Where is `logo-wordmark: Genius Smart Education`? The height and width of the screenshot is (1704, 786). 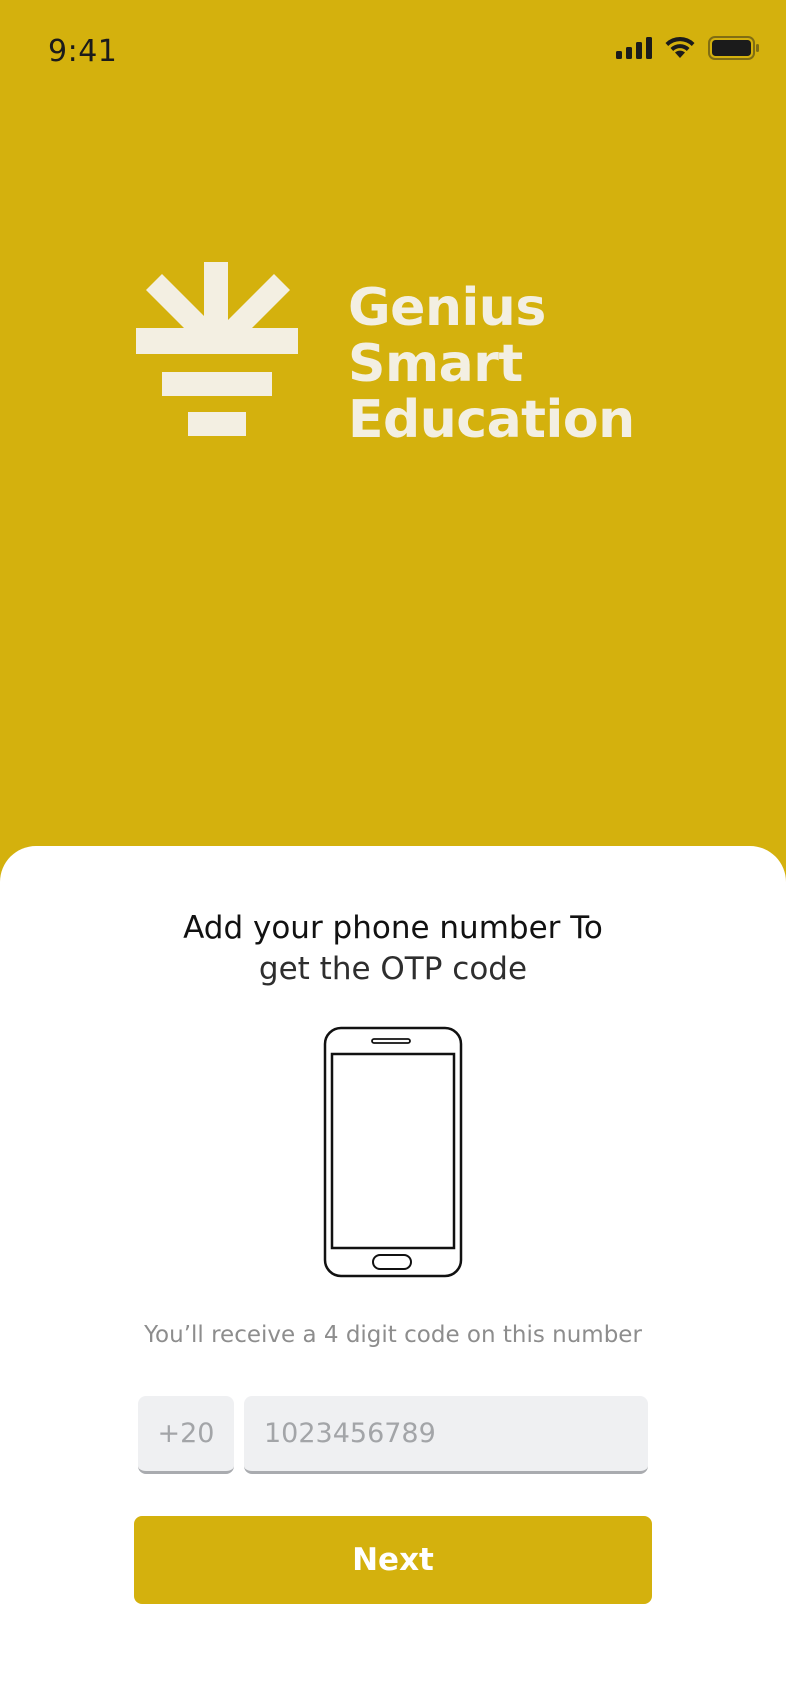
logo-wordmark: Genius Smart Education is located at coordinates (491, 364).